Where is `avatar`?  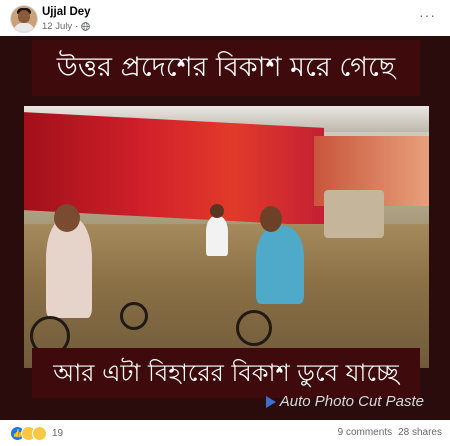 avatar is located at coordinates (24, 19).